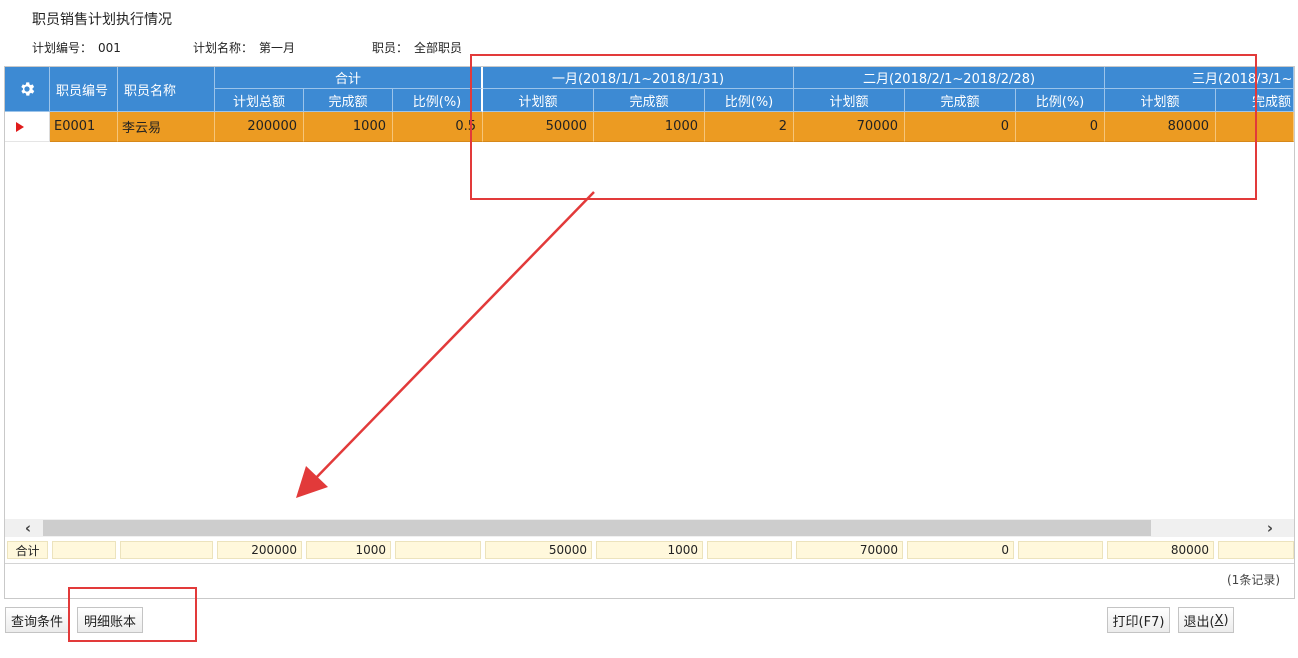 This screenshot has width=1298, height=658. I want to click on exit-label-close: ), so click(1226, 620).